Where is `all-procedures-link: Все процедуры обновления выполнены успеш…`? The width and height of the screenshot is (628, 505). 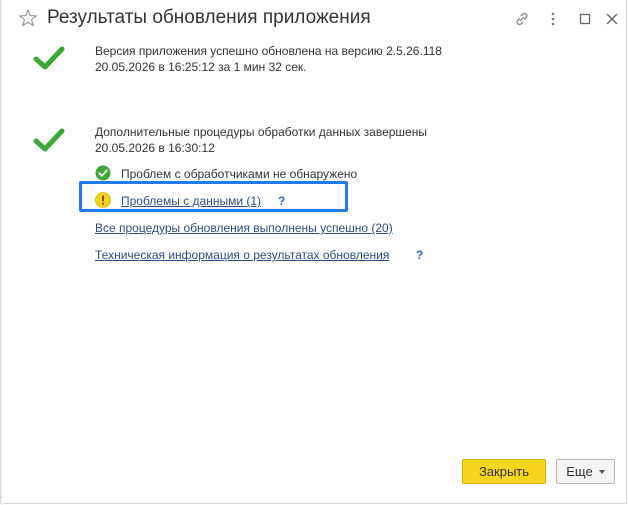
all-procedures-link: Все процедуры обновления выполнены успеш… is located at coordinates (244, 228).